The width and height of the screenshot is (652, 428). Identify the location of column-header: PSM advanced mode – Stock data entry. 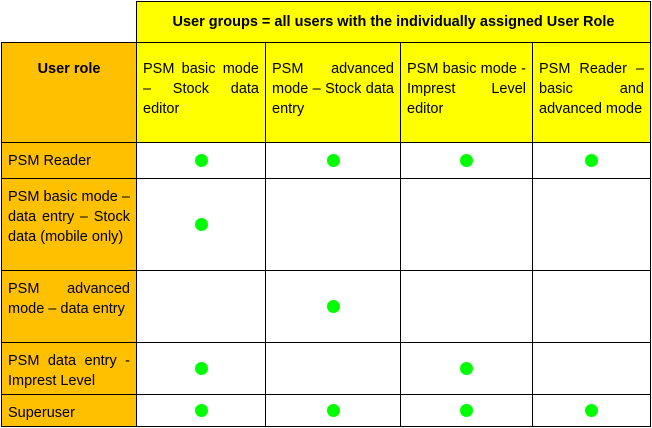
(333, 92).